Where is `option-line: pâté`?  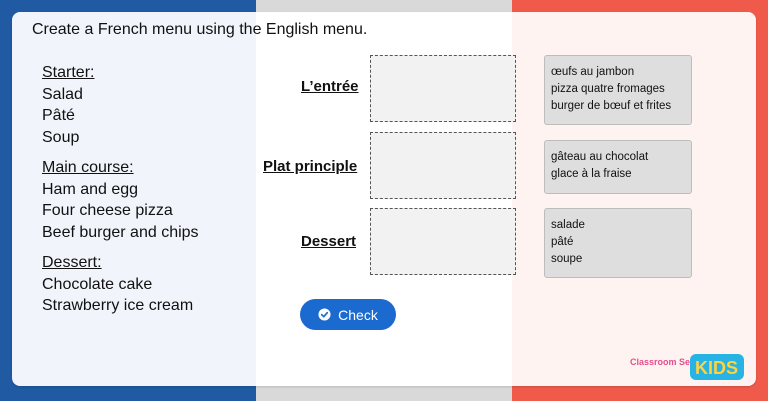 option-line: pâté is located at coordinates (562, 242).